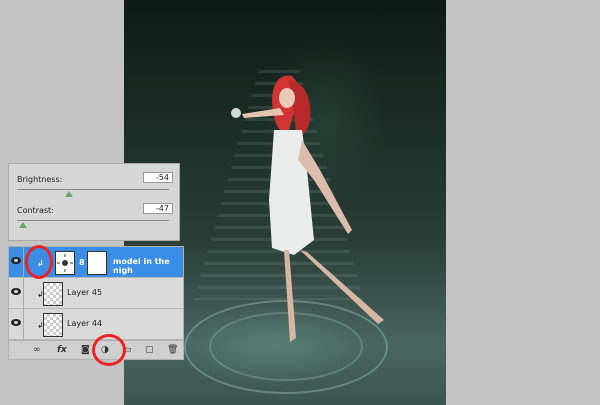  What do you see at coordinates (109, 350) in the screenshot?
I see `highlight-circle-adjustment` at bounding box center [109, 350].